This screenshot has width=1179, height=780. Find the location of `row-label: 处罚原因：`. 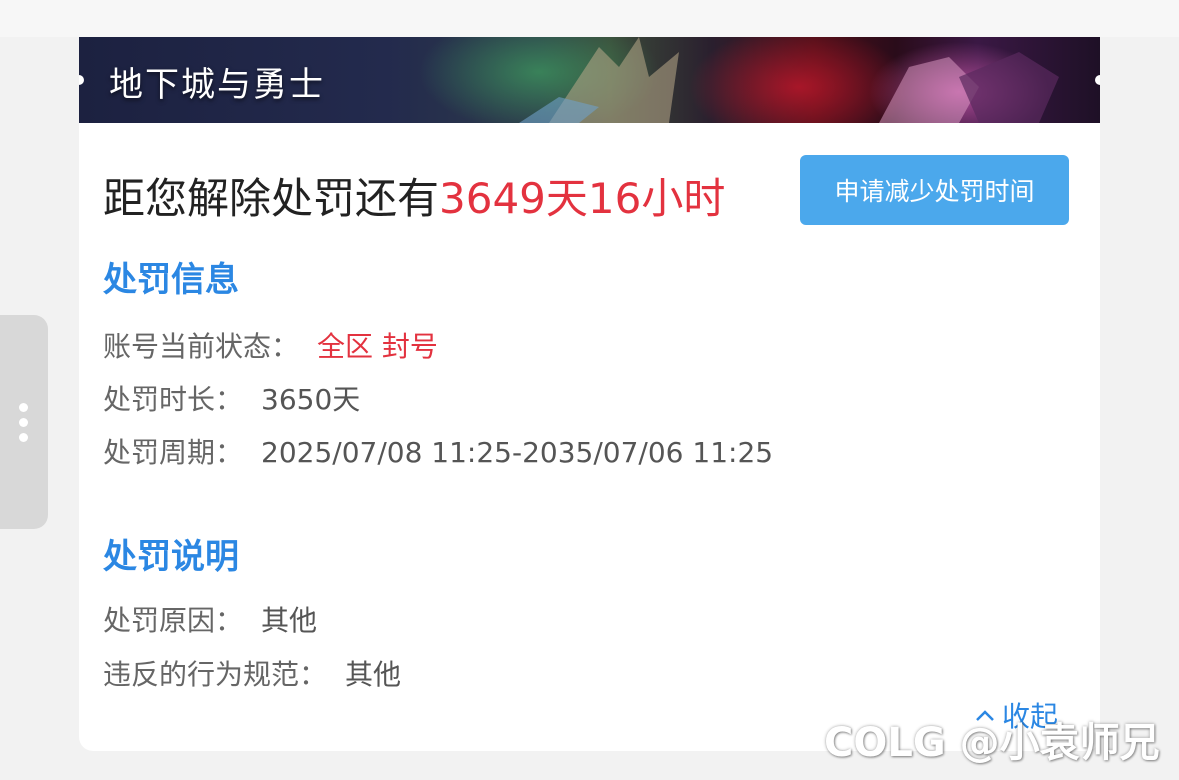

row-label: 处罚原因： is located at coordinates (173, 620).